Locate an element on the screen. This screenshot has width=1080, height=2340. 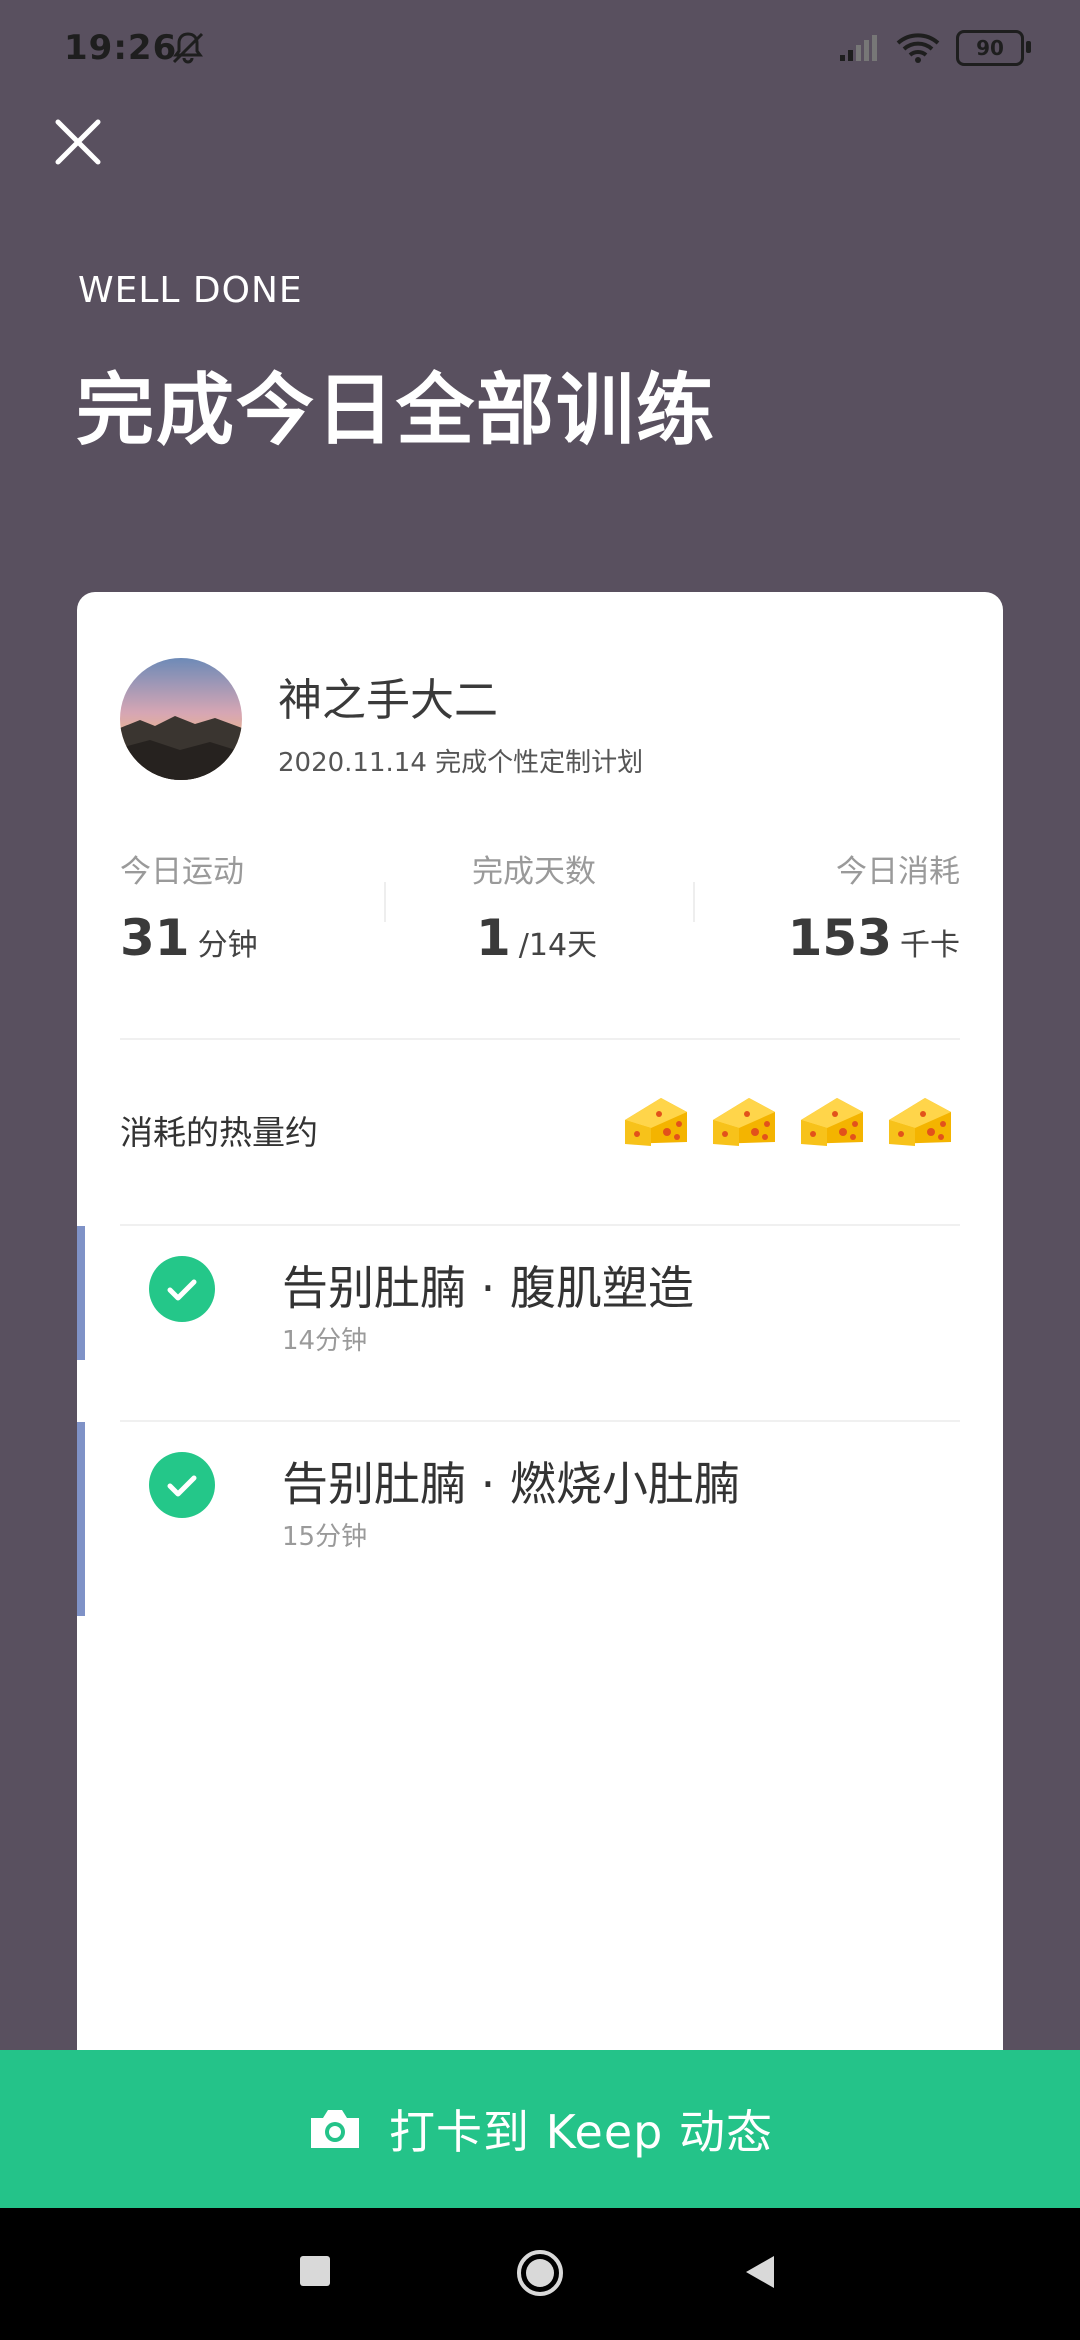
hero-subtitle: WELL DONE is located at coordinates (190, 290).